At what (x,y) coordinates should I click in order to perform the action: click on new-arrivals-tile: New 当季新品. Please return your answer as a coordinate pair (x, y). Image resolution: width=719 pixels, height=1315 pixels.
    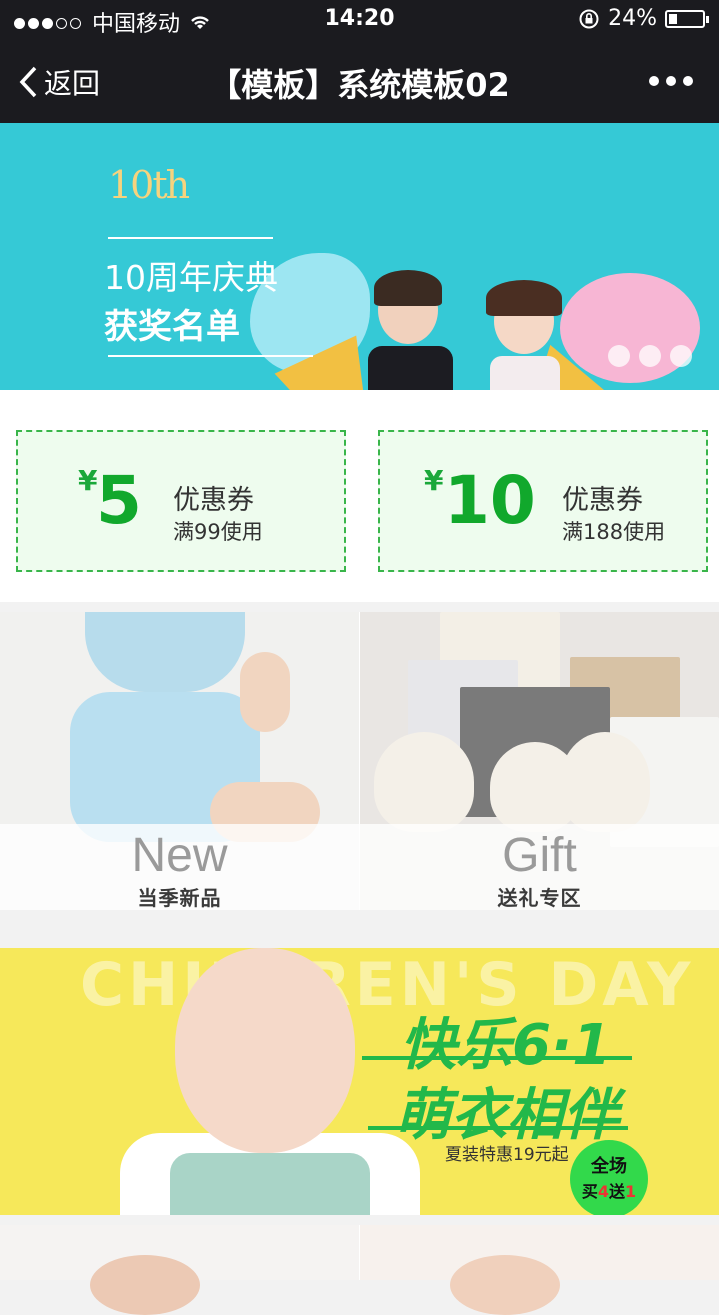
    Looking at the image, I should click on (179, 761).